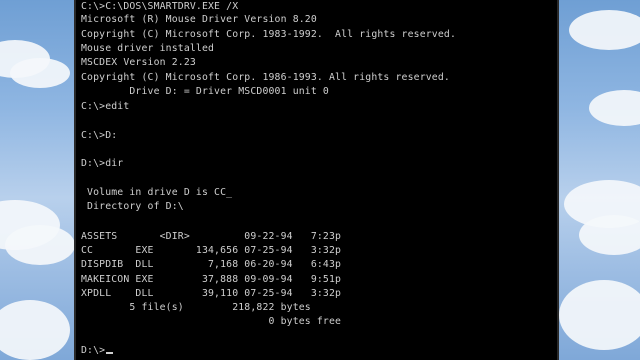 This screenshot has height=360, width=640. I want to click on terminal-line: MSCDEX Version 2.23, so click(138, 62).